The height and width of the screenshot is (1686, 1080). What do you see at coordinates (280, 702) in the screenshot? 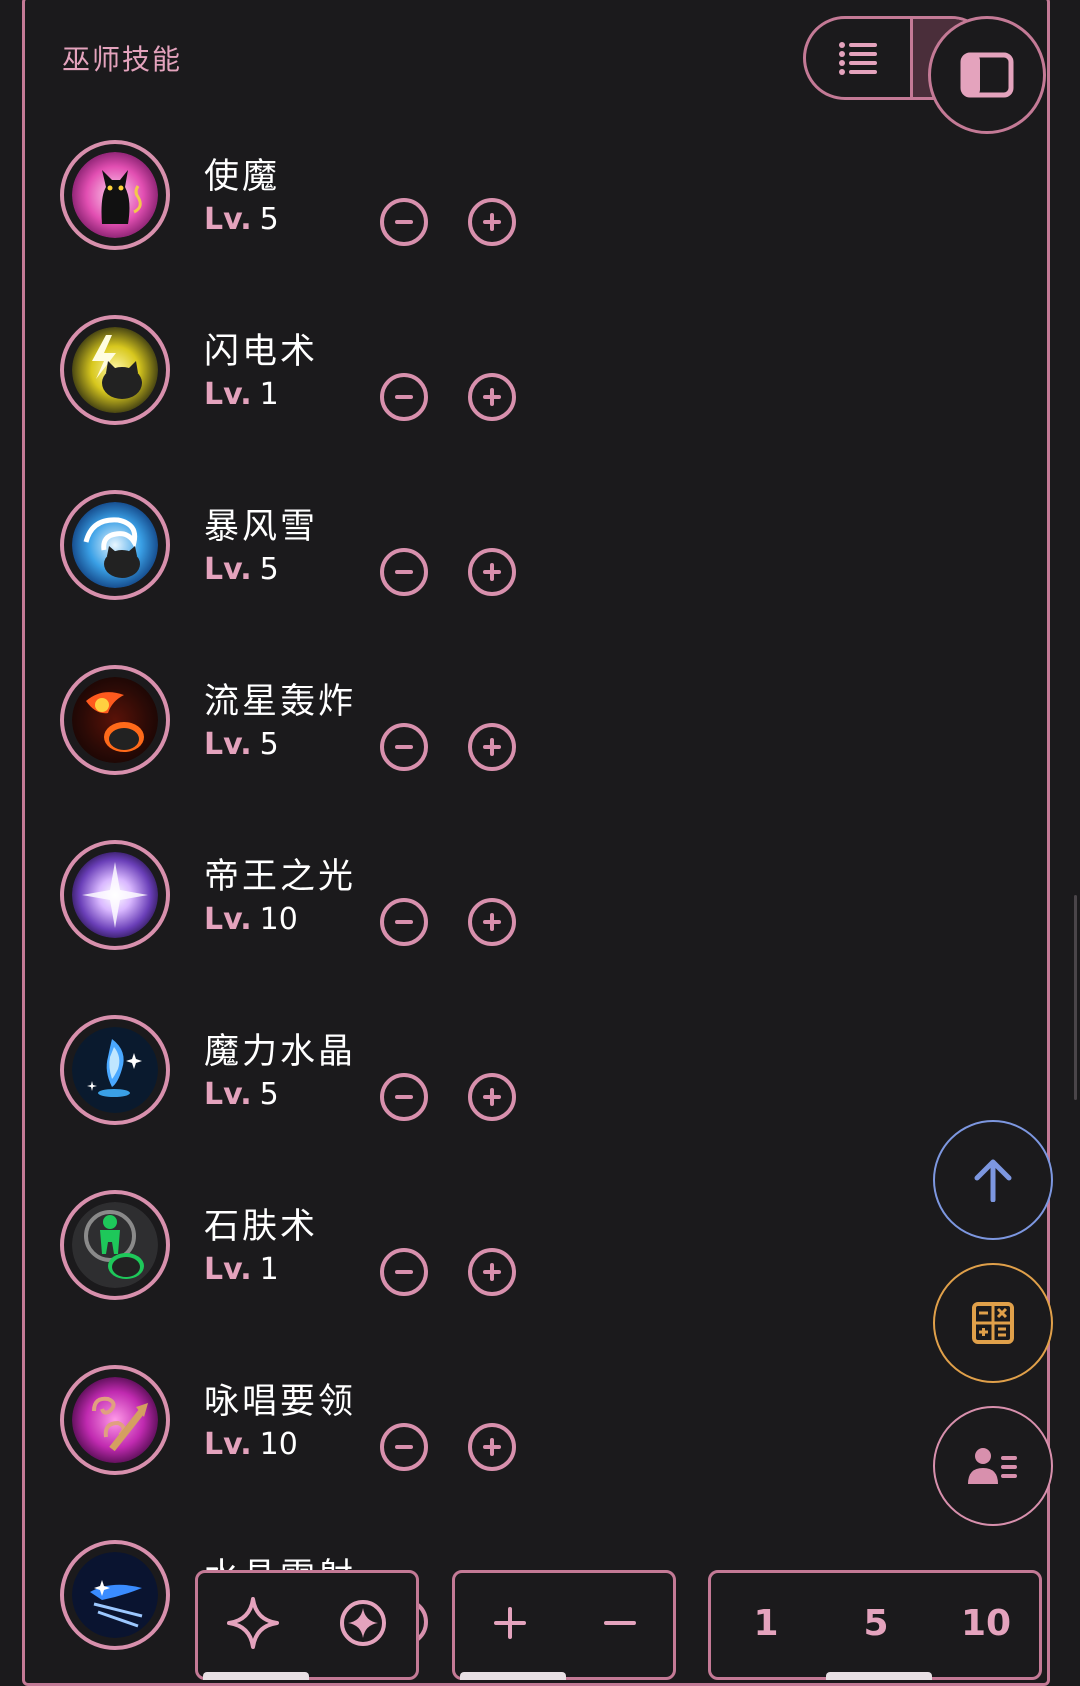
I see `skill-name: 流星轰炸` at bounding box center [280, 702].